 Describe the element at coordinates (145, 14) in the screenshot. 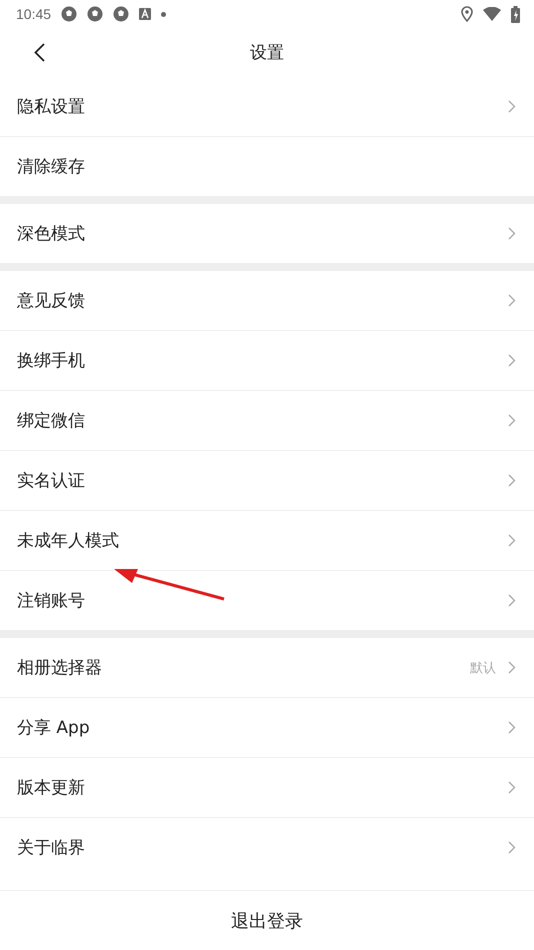

I see `keyboard-icon` at that location.